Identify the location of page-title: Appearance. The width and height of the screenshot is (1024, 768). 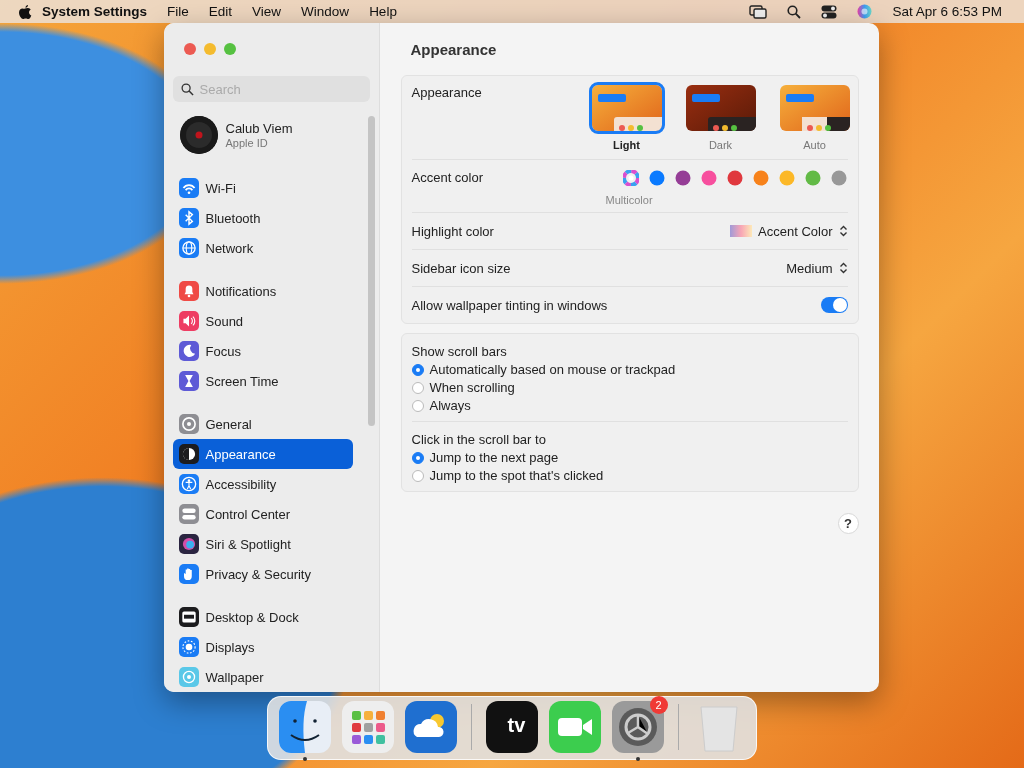
(453, 49).